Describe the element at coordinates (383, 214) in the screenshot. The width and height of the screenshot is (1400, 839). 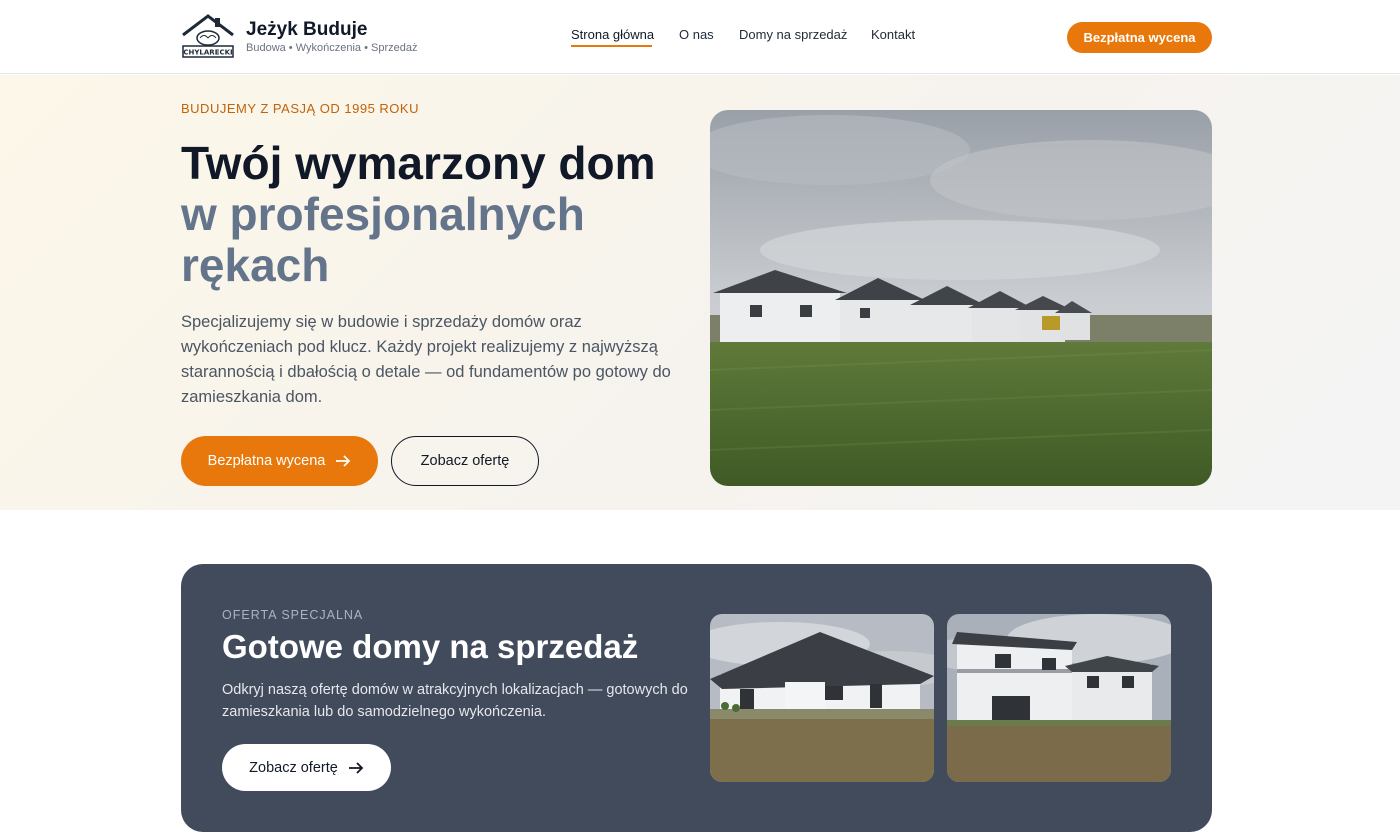
I see `hero-title-line2: w profesjonalnych` at that location.